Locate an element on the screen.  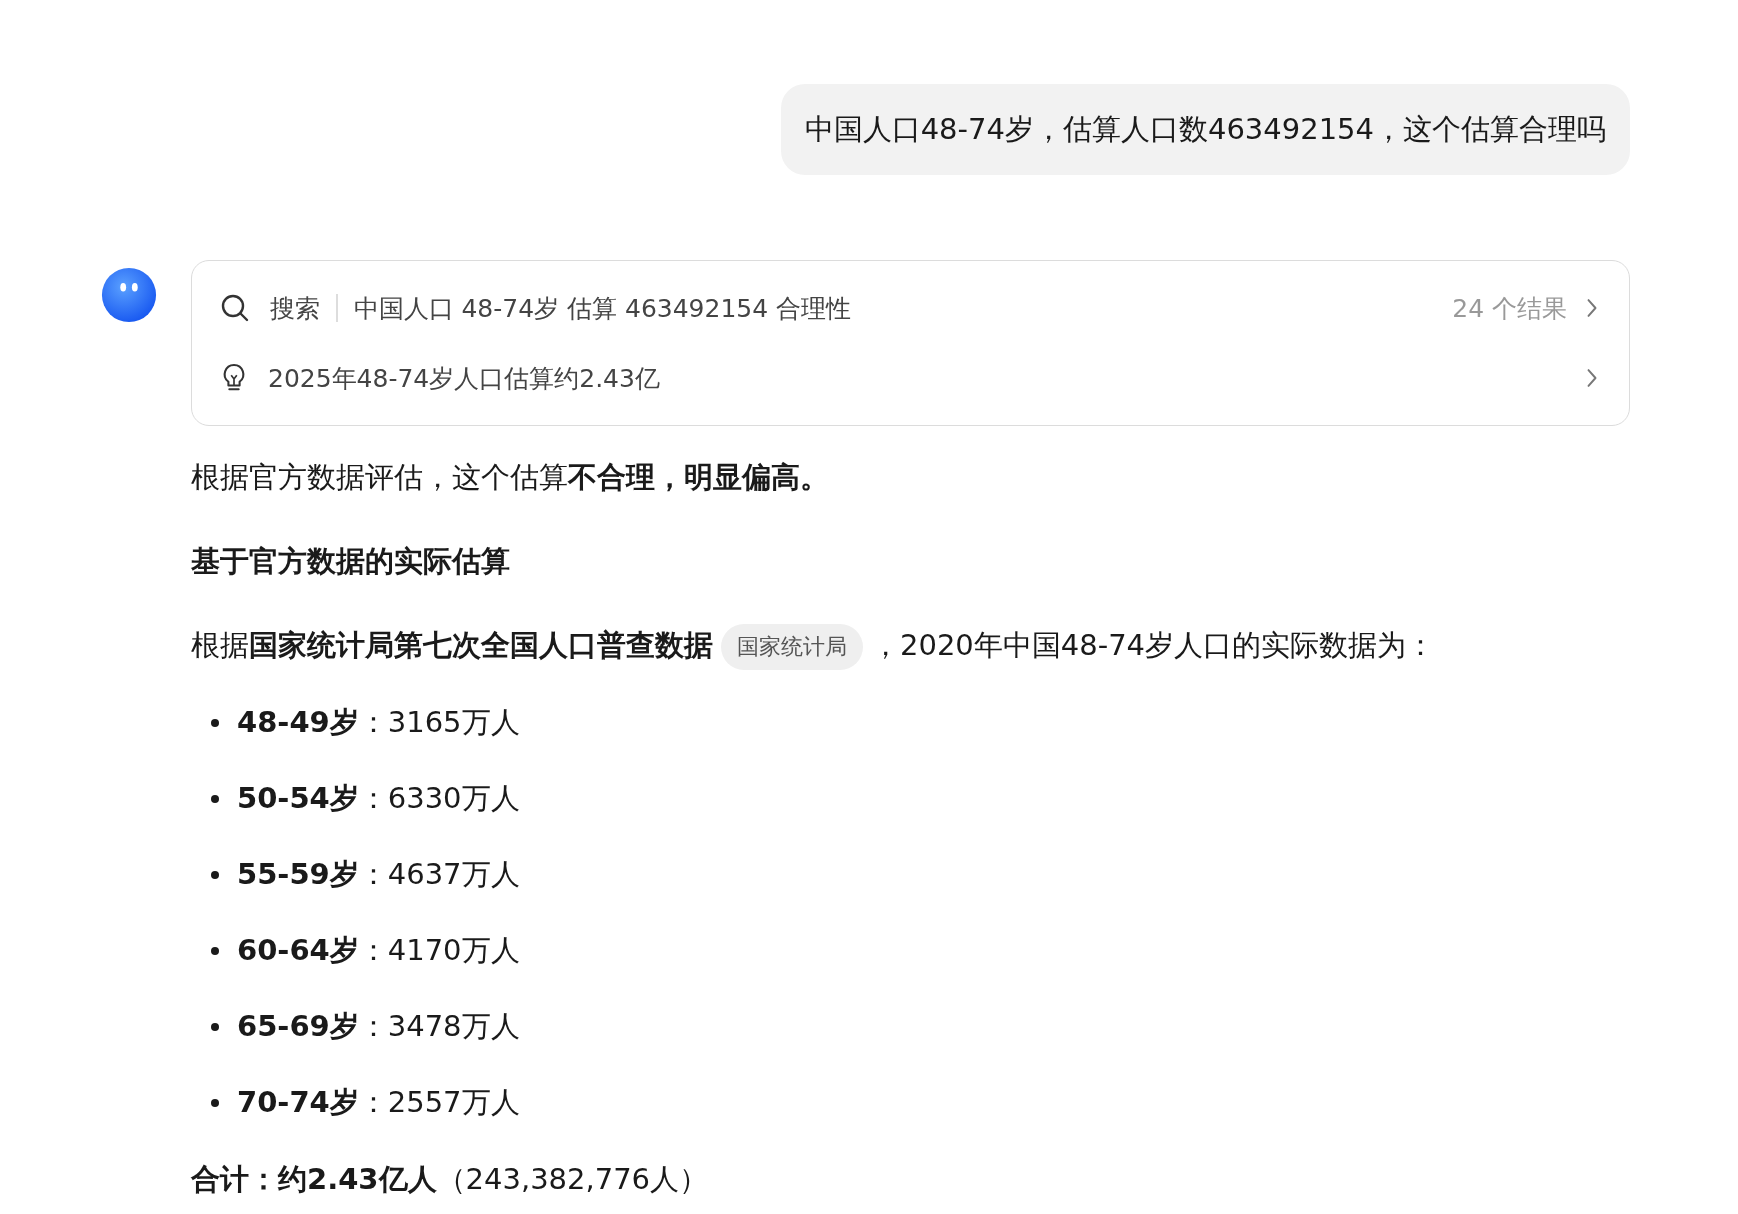
search-query: 中国人口 48-74岁 估算 463492154 合理性 is located at coordinates (603, 308).